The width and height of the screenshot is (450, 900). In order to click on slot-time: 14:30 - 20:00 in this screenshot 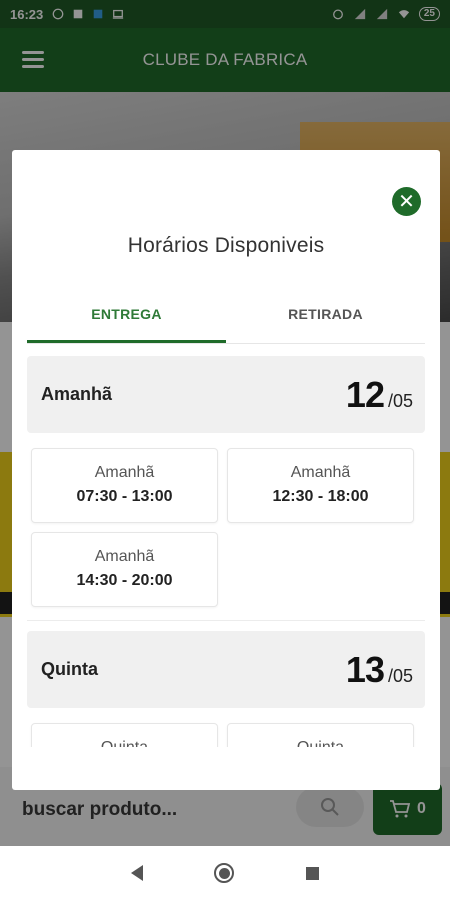, I will do `click(124, 580)`.